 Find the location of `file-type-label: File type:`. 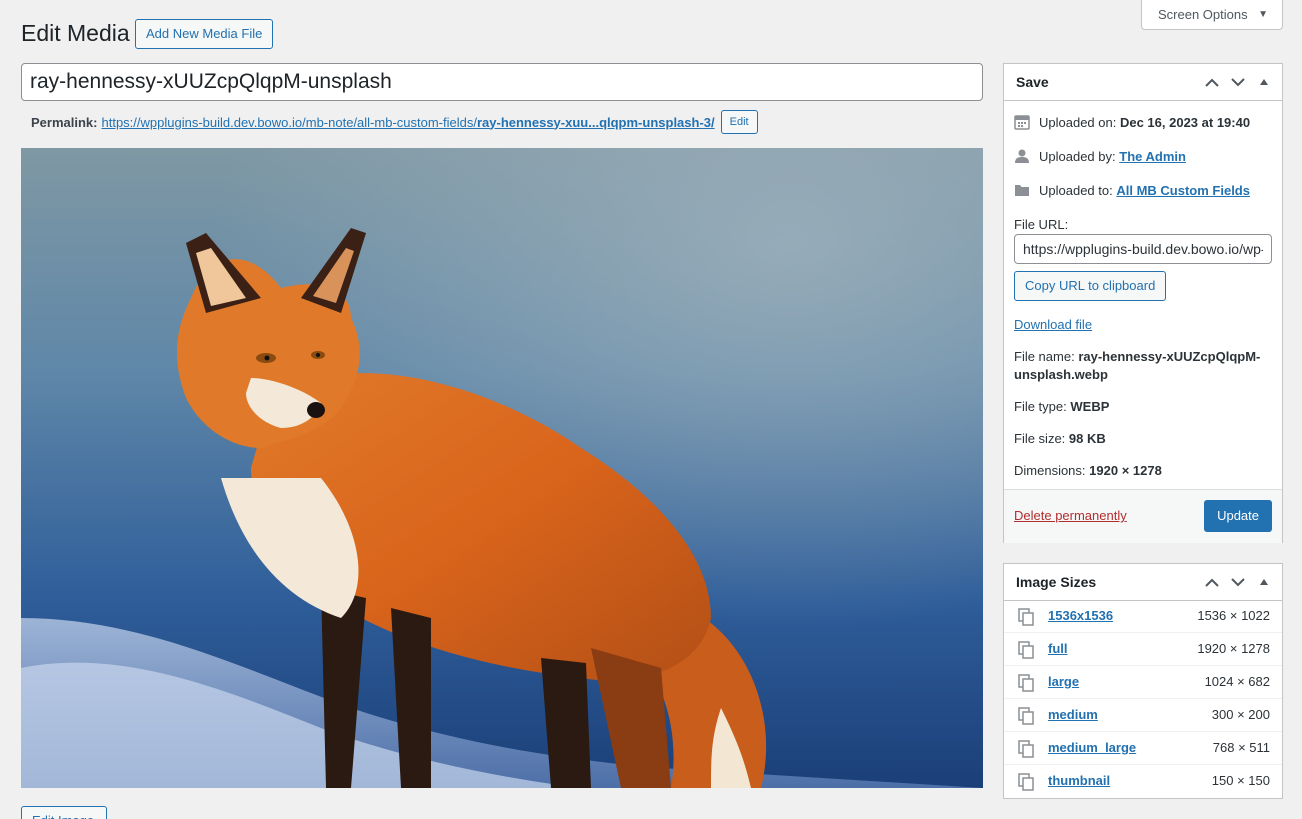

file-type-label: File type: is located at coordinates (1040, 406).